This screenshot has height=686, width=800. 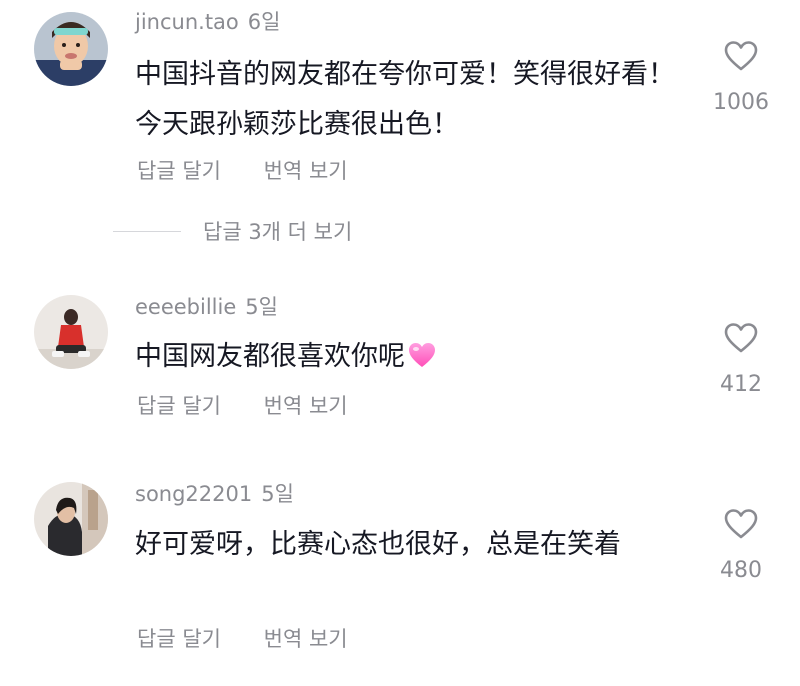 What do you see at coordinates (278, 232) in the screenshot?
I see `view-more-replies-label: 답글 3개 더 보기` at bounding box center [278, 232].